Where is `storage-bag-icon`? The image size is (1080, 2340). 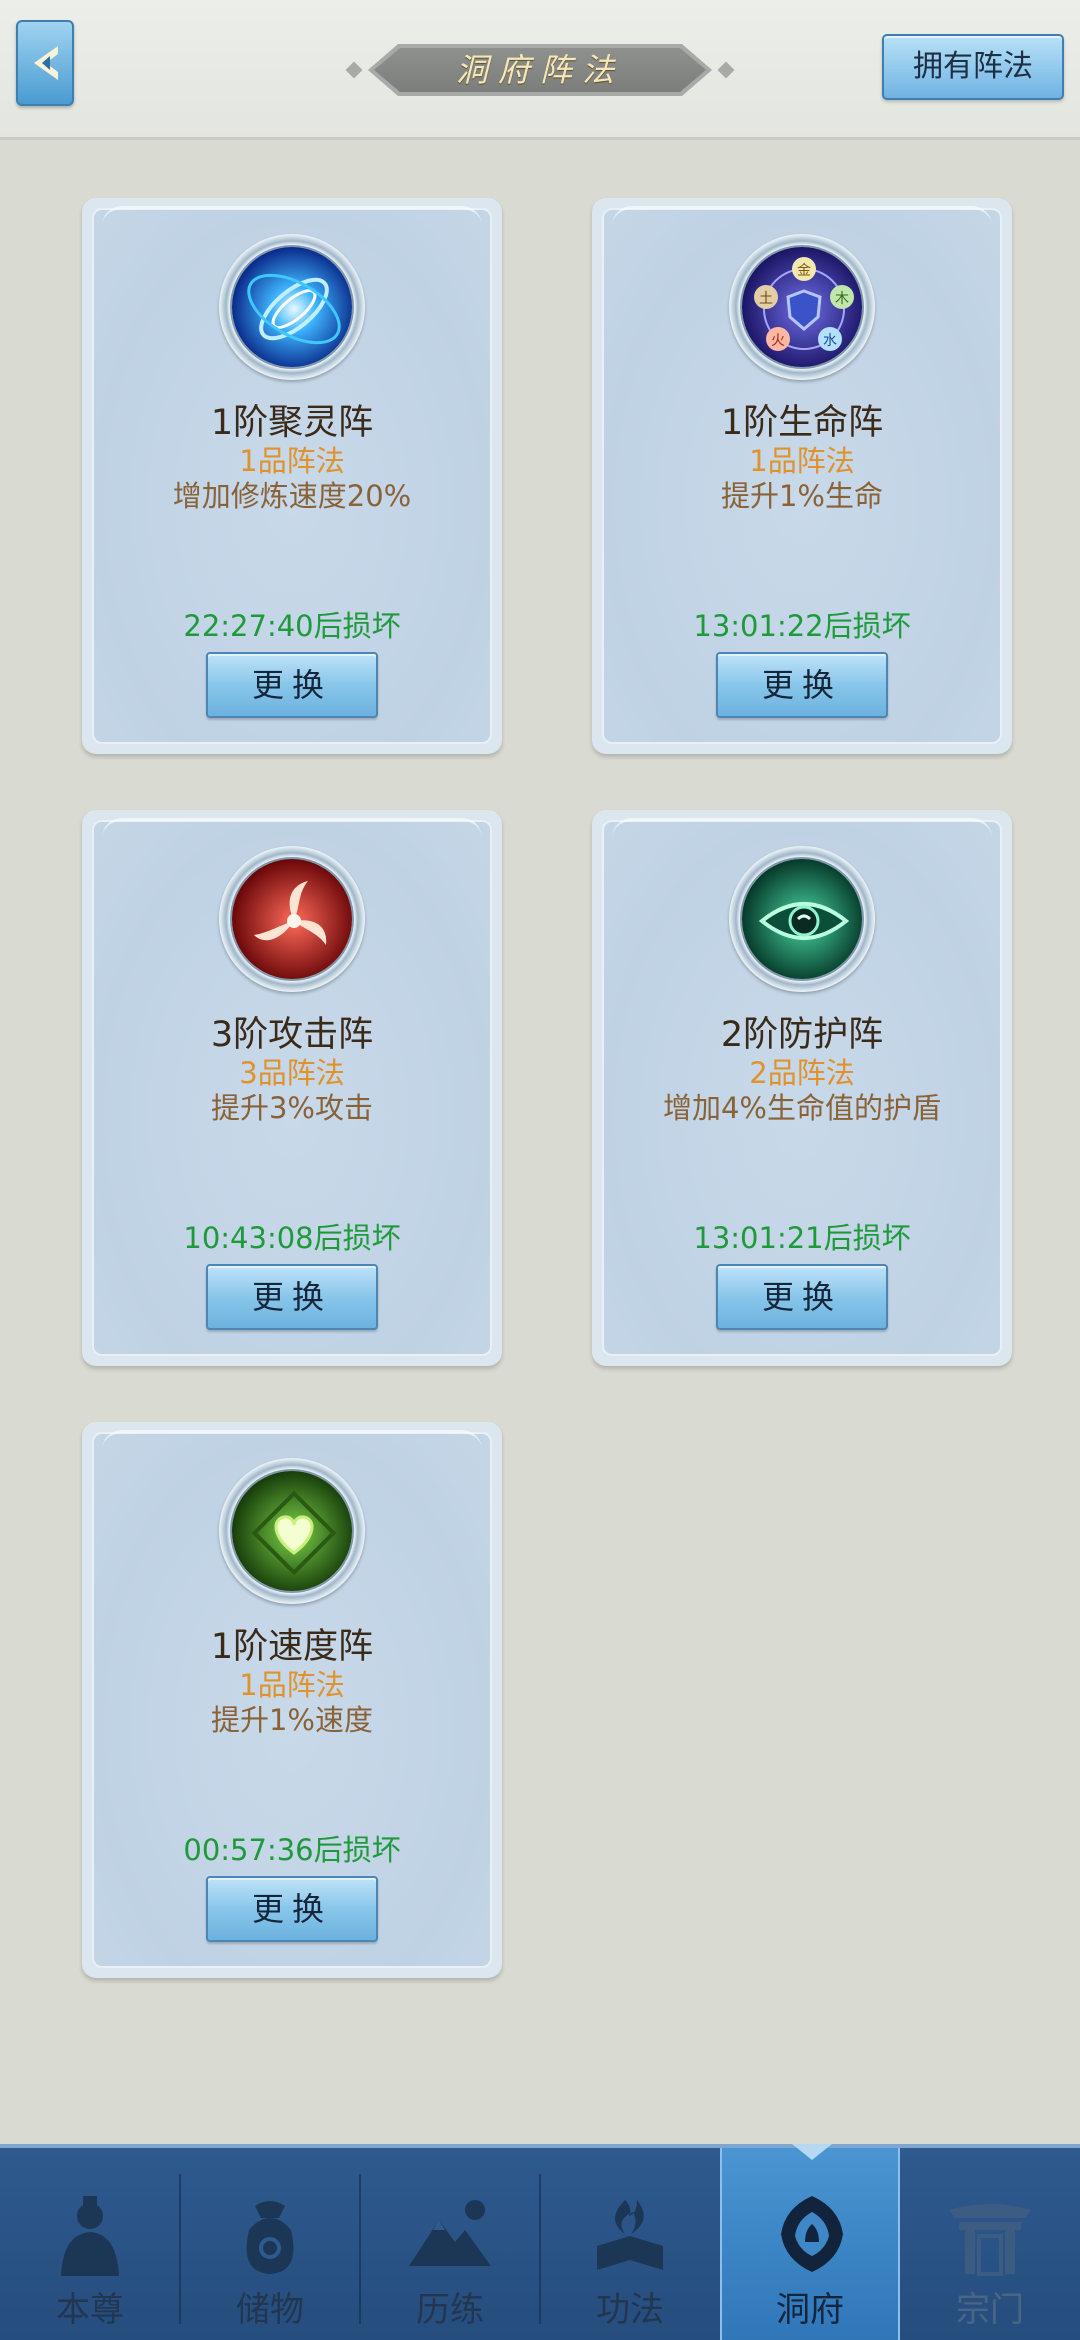
storage-bag-icon is located at coordinates (270, 2237).